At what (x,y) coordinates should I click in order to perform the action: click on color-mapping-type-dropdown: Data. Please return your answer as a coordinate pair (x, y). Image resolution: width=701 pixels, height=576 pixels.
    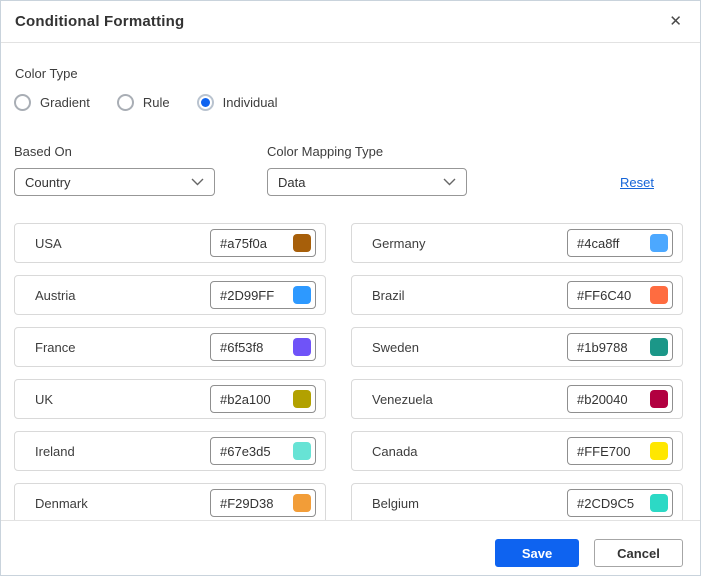
    Looking at the image, I should click on (367, 182).